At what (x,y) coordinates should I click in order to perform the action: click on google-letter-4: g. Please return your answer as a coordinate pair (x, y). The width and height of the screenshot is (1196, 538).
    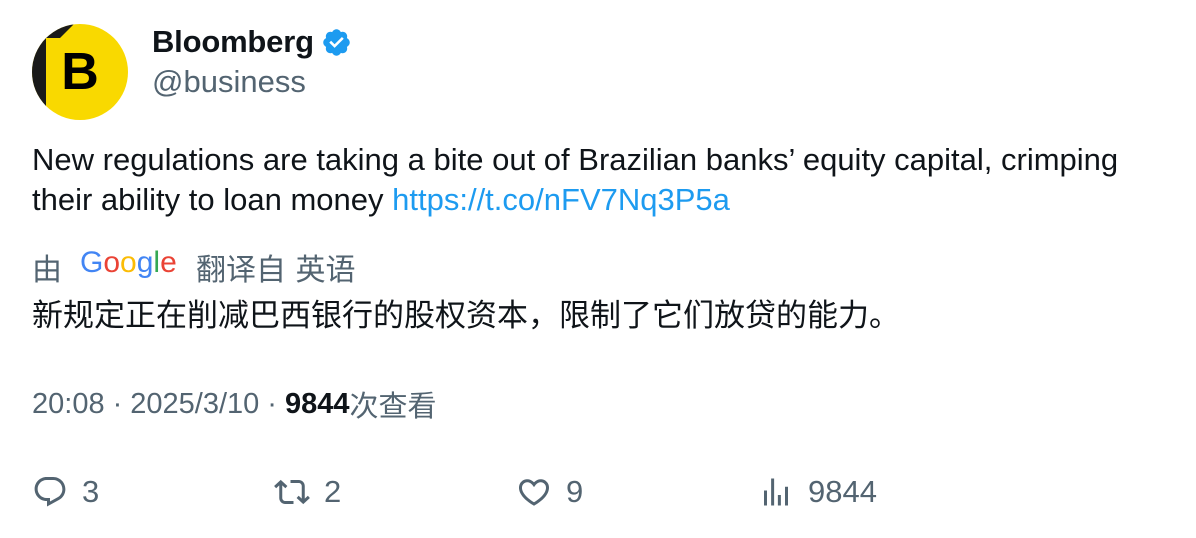
    Looking at the image, I should click on (145, 262).